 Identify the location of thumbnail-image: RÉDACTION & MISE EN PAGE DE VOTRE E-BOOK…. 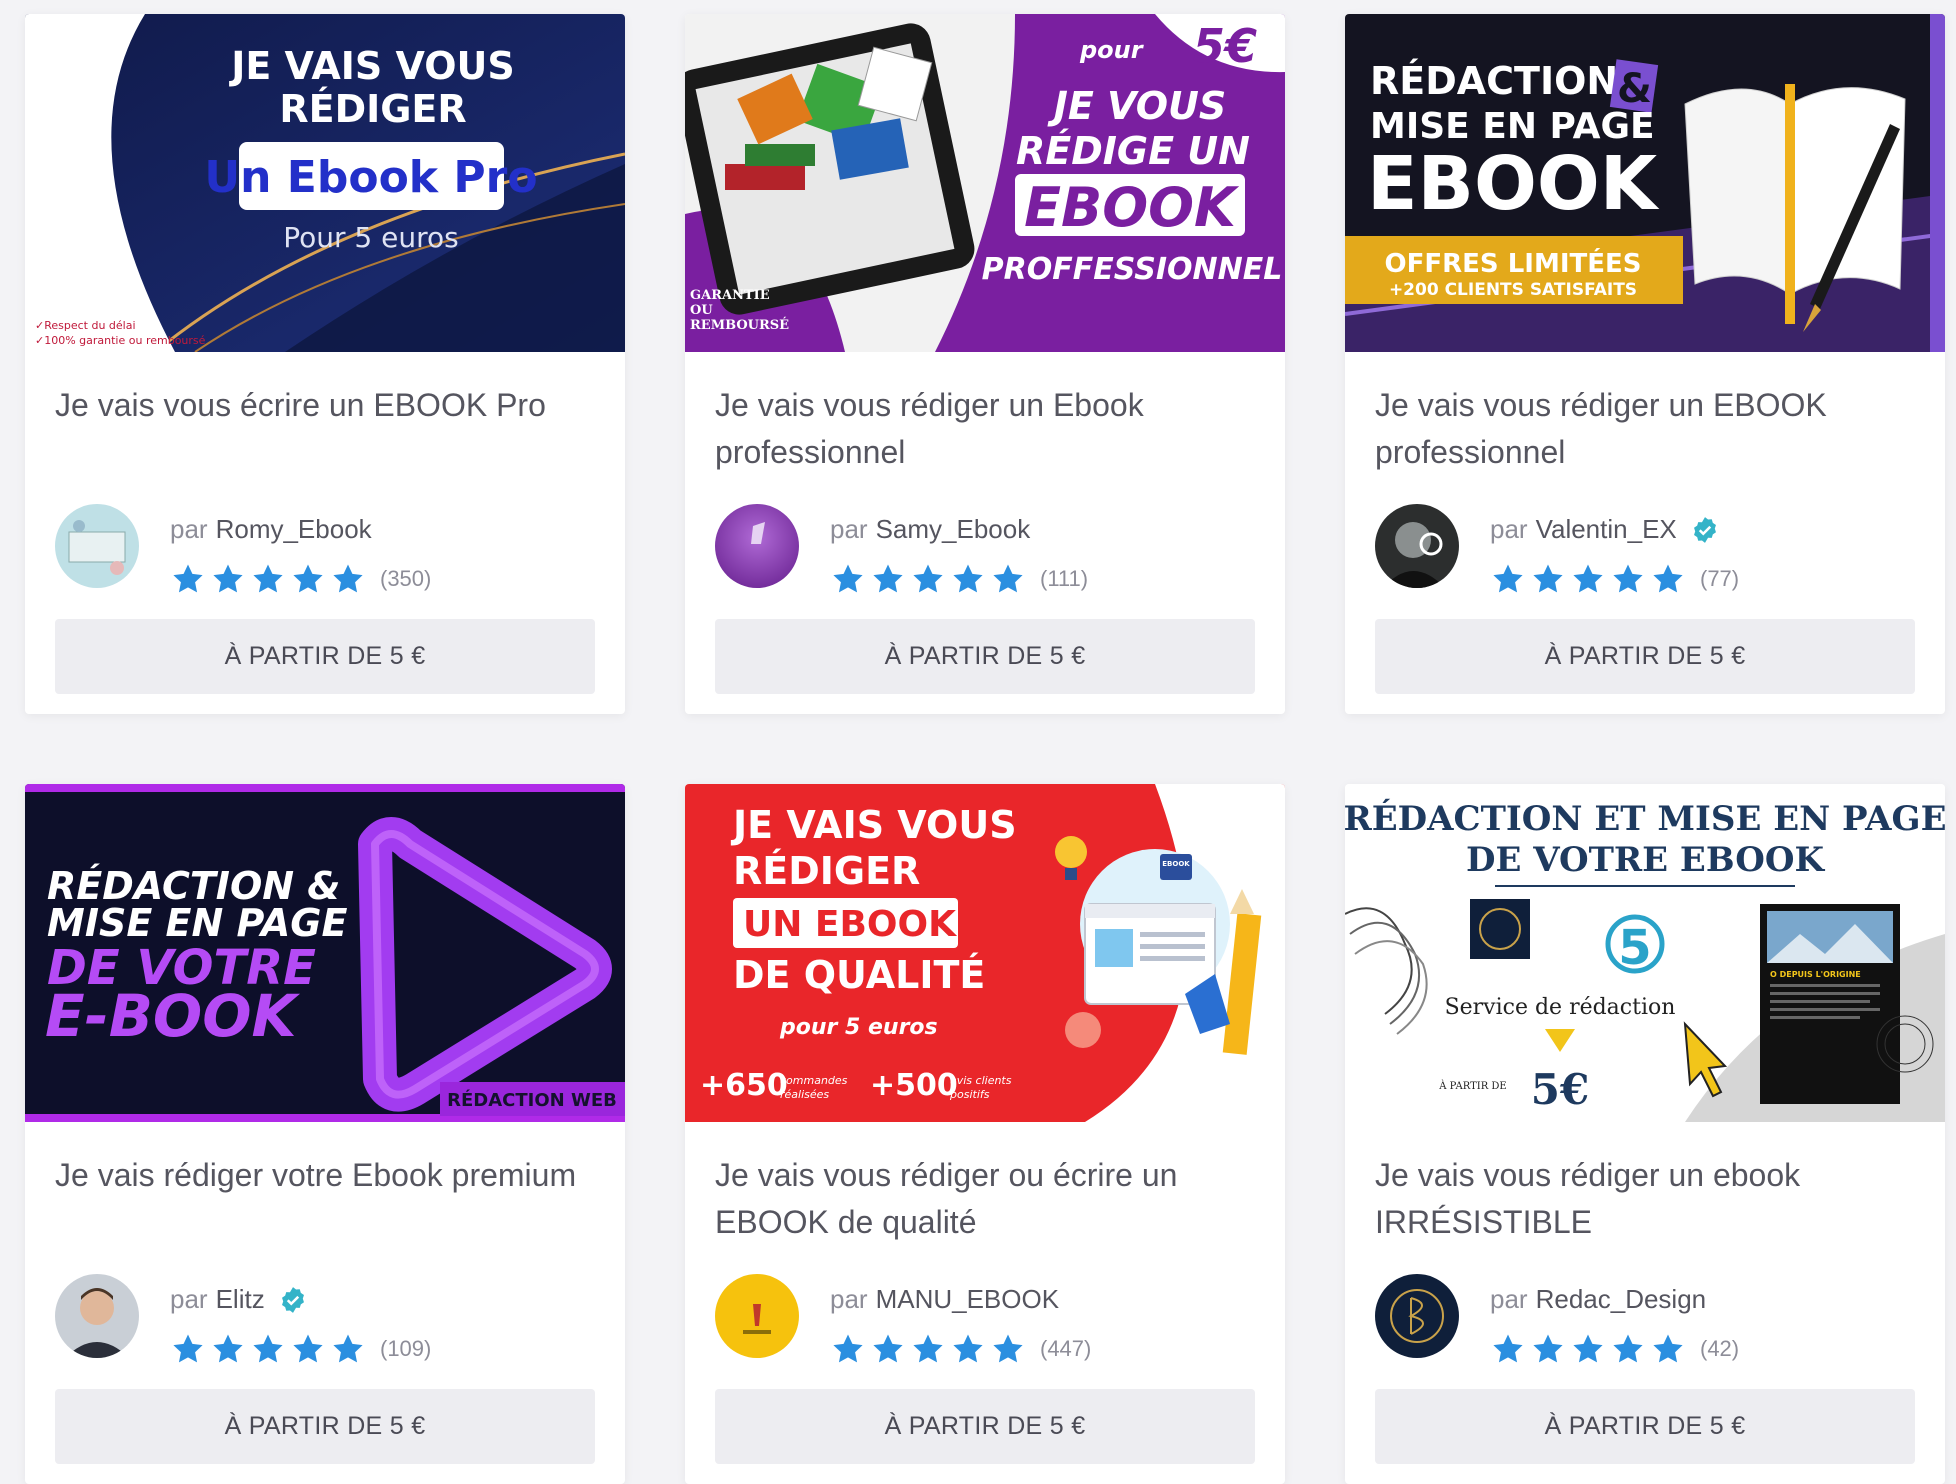
(325, 953).